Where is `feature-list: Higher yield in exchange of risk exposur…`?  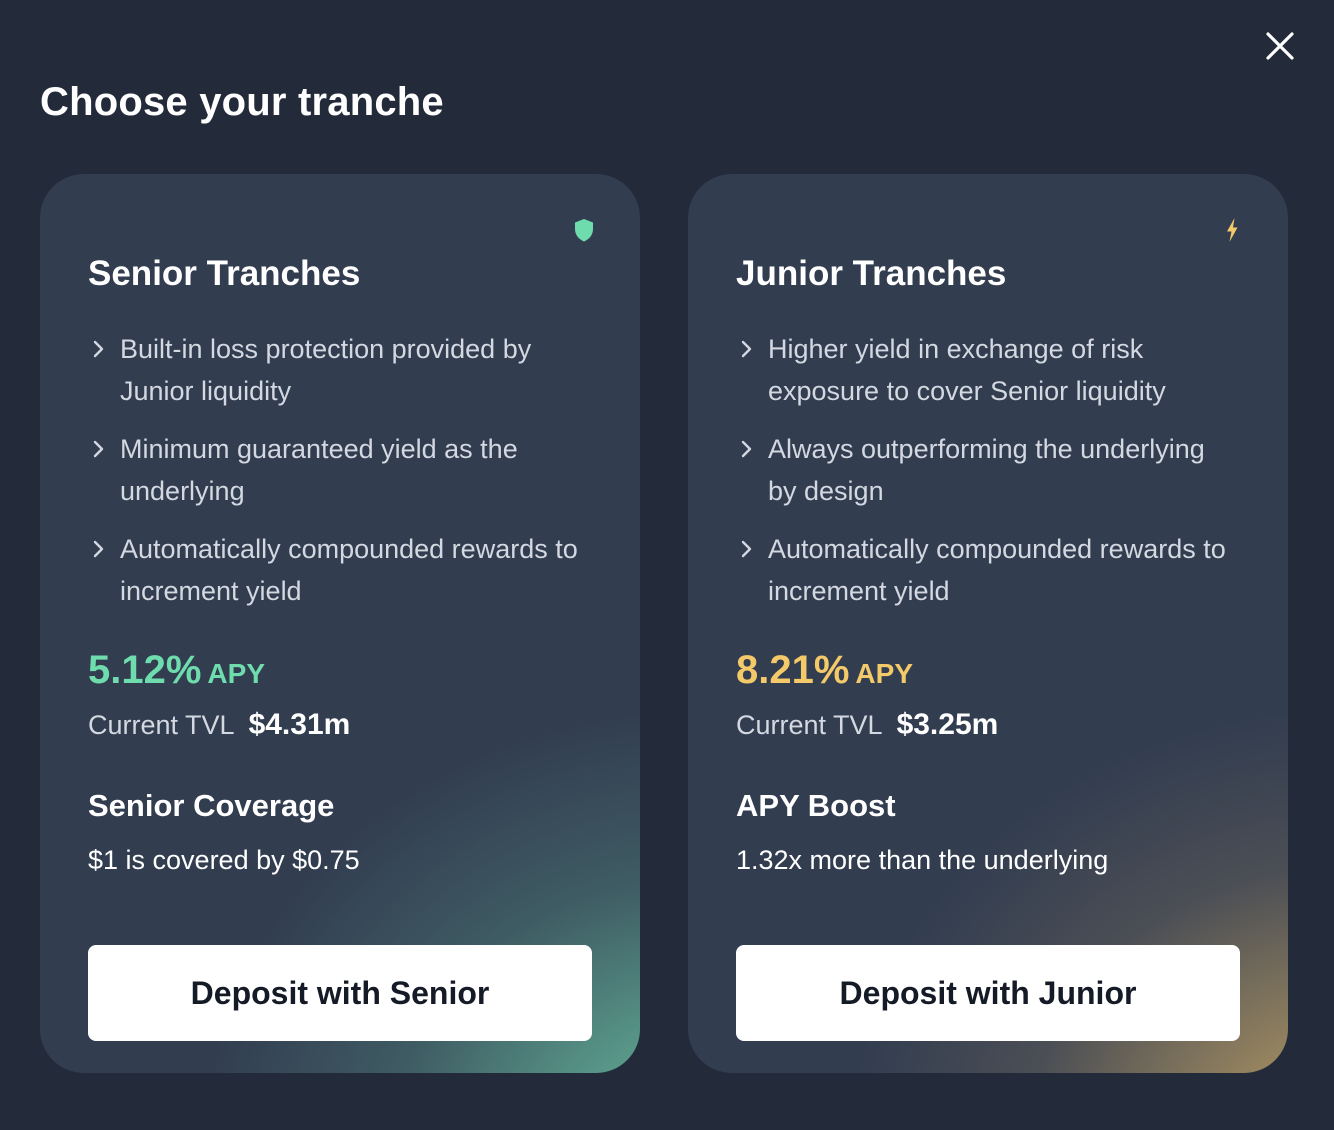
feature-list: Higher yield in exchange of risk exposur… is located at coordinates (986, 478).